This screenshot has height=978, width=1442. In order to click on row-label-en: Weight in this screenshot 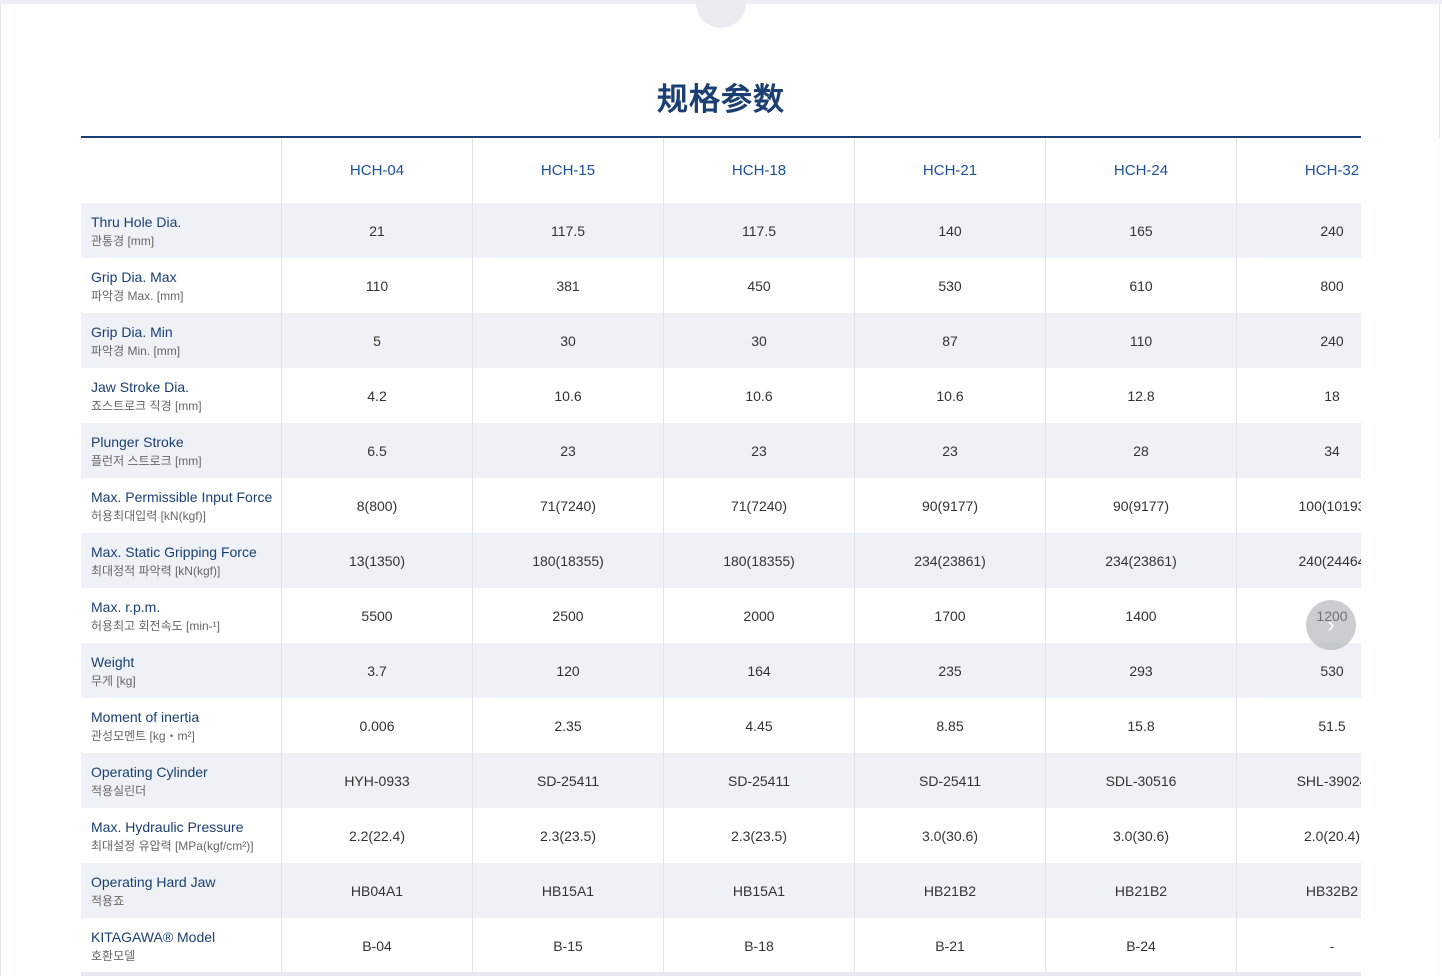, I will do `click(113, 661)`.